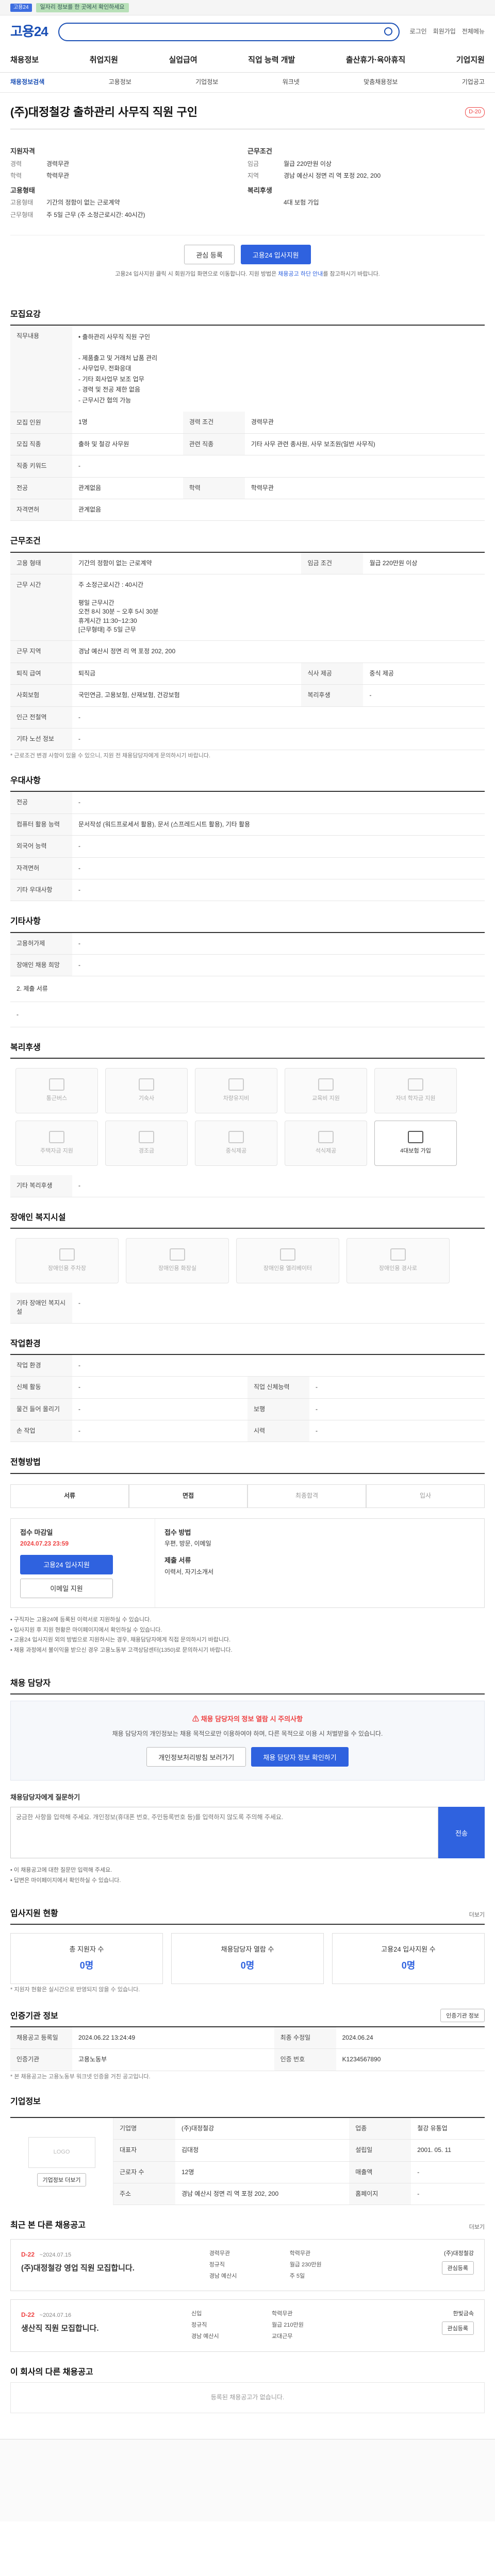 Image resolution: width=495 pixels, height=2576 pixels. Describe the element at coordinates (424, 563) in the screenshot. I see `row-value: 월급 220만원 이상` at that location.